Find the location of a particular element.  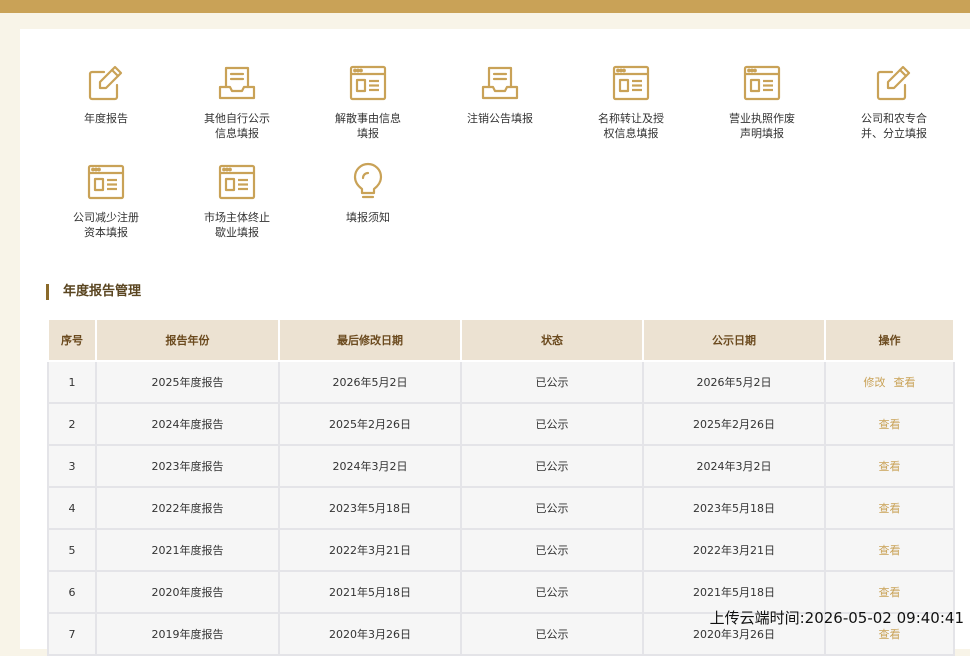

published-date-cell: 2026年5月2日 is located at coordinates (734, 382).